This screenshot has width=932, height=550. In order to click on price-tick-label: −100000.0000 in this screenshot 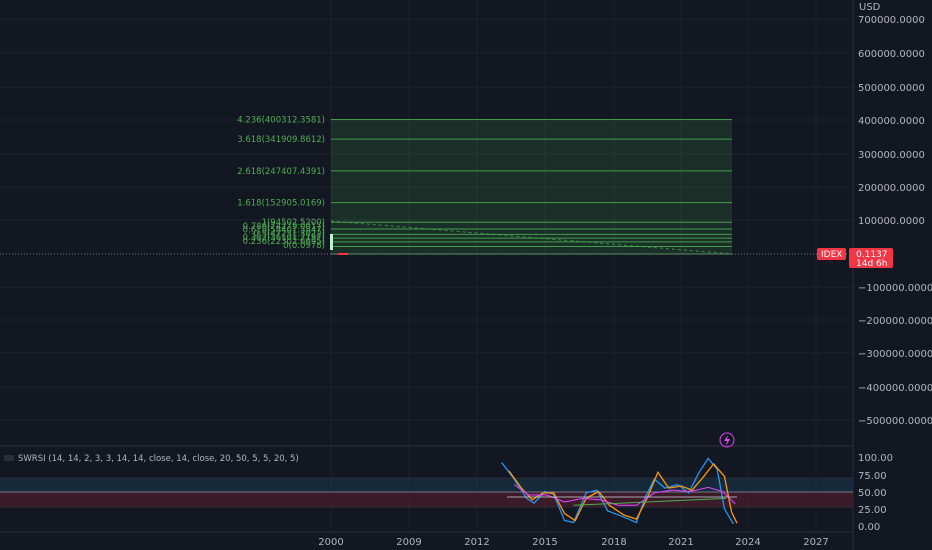, I will do `click(895, 288)`.